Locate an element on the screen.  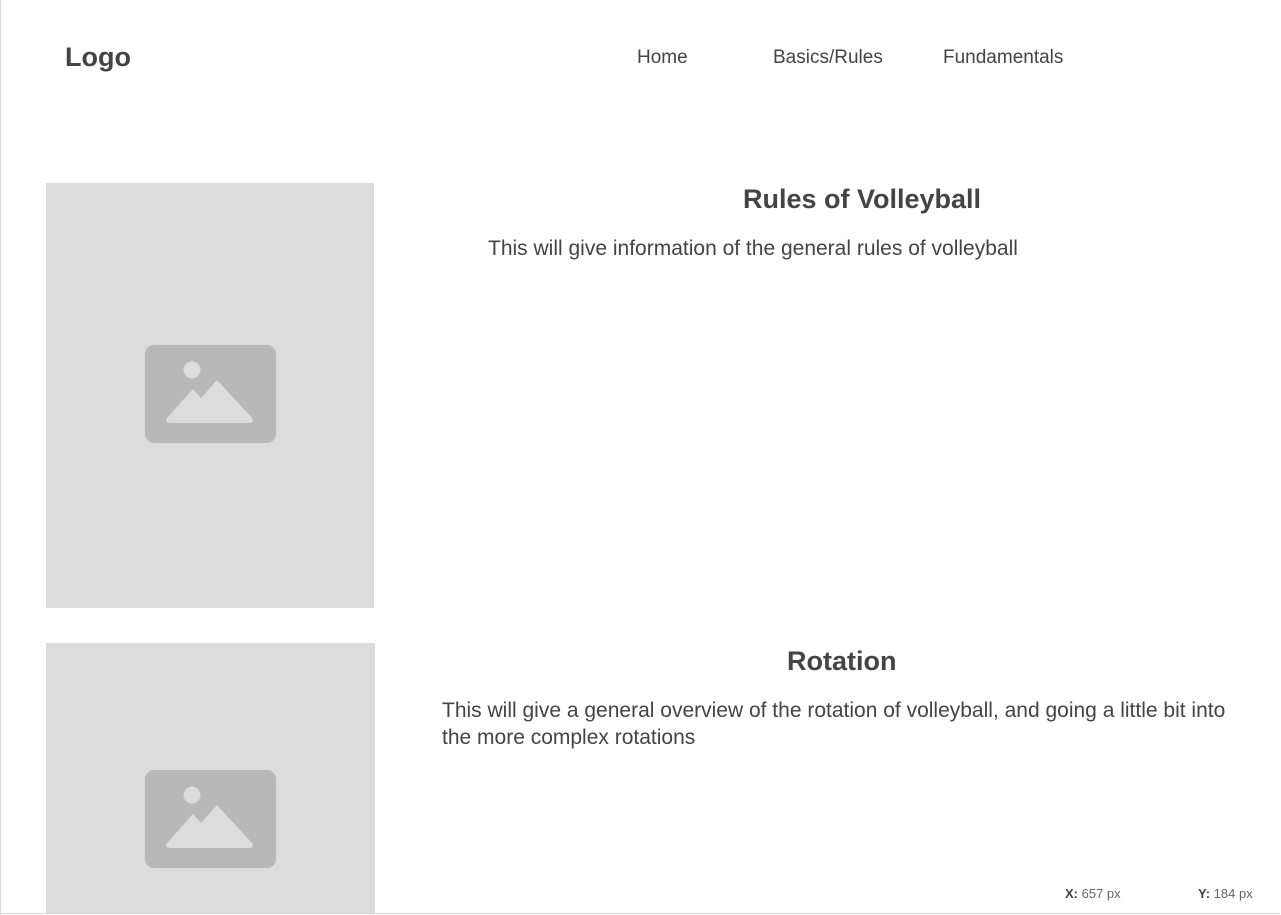
rotation-image-placeholder is located at coordinates (210, 778).